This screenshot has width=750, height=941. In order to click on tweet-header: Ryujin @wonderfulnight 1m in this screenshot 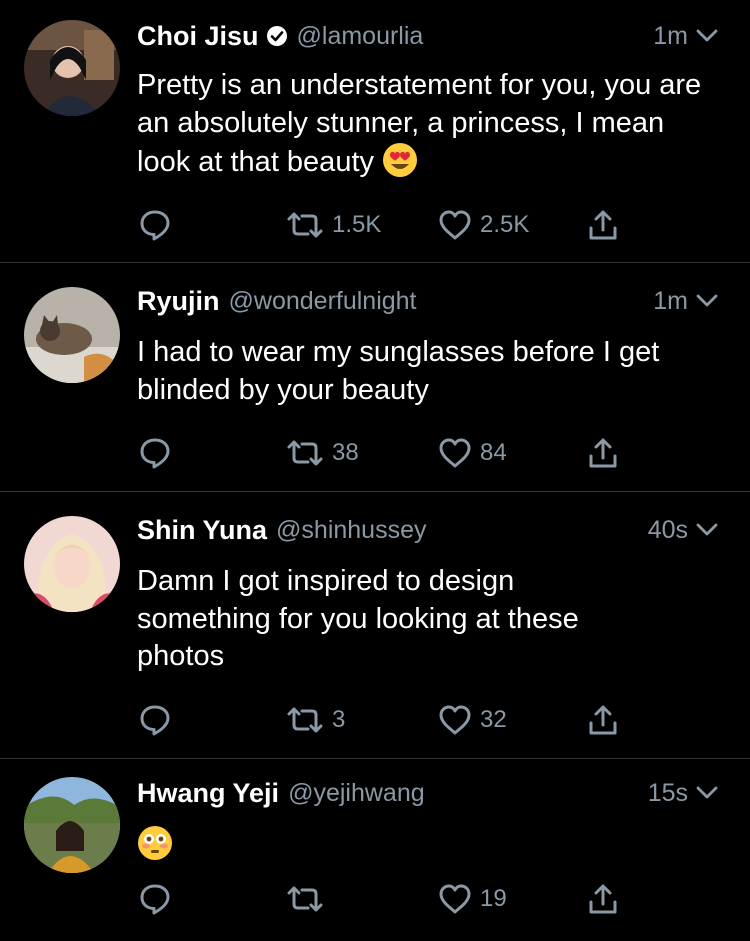, I will do `click(428, 301)`.